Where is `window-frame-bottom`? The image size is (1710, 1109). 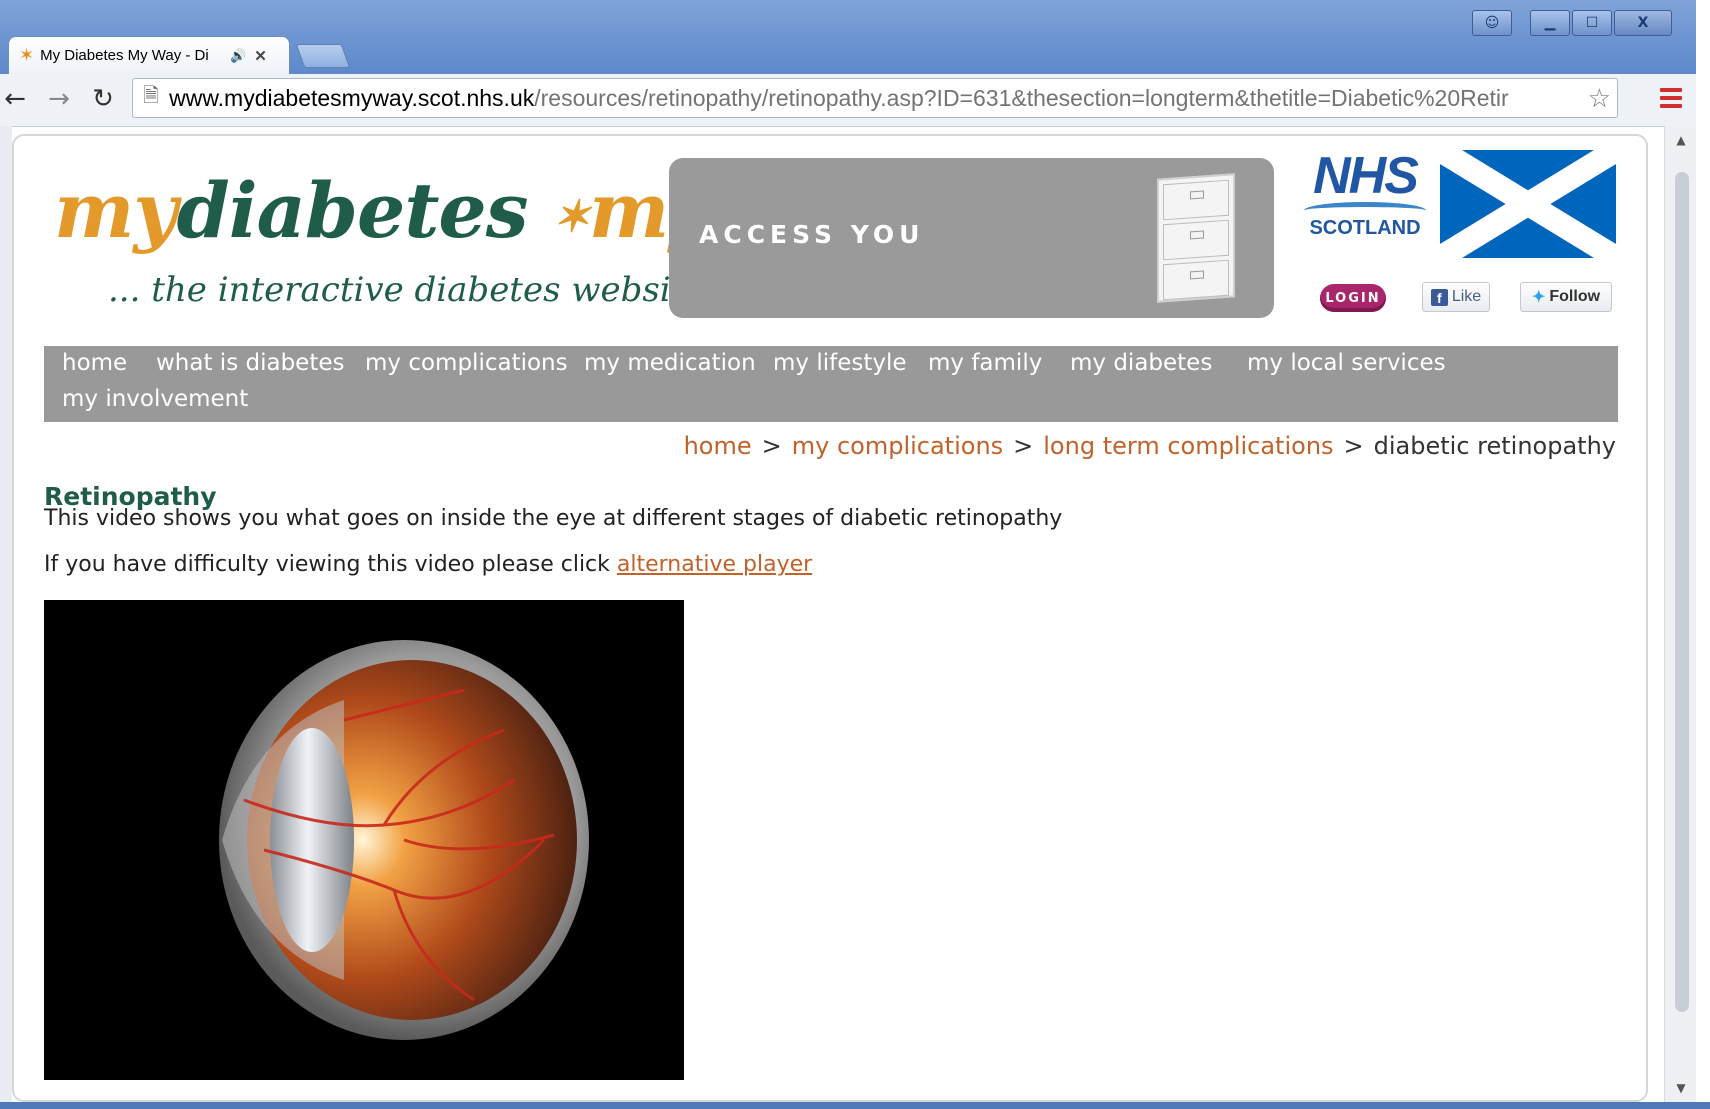 window-frame-bottom is located at coordinates (855, 1105).